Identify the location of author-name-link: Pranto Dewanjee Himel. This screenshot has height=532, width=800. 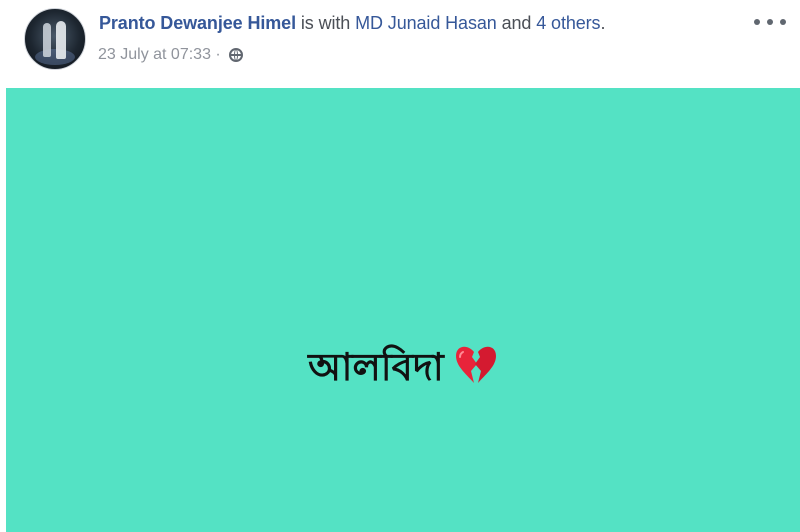
(197, 23).